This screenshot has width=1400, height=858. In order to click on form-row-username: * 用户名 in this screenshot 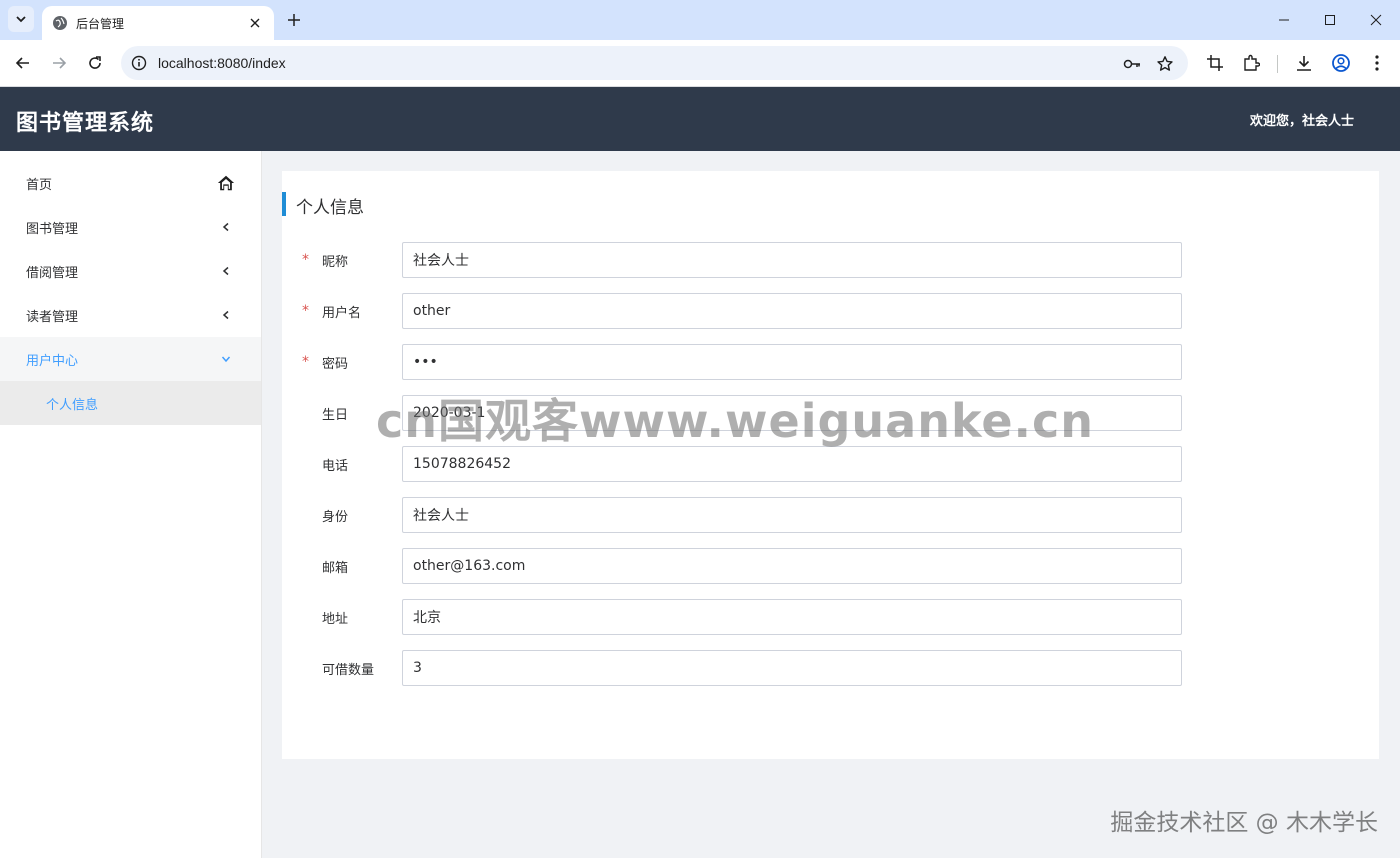, I will do `click(830, 311)`.